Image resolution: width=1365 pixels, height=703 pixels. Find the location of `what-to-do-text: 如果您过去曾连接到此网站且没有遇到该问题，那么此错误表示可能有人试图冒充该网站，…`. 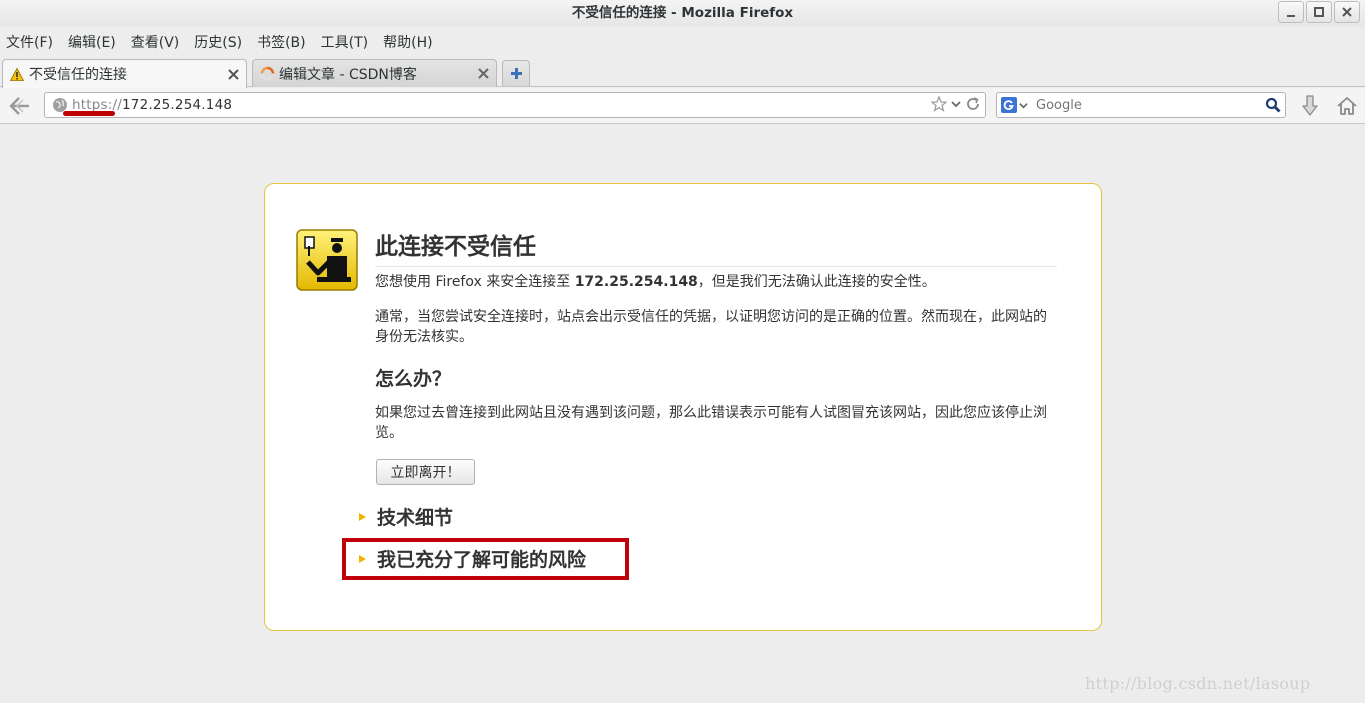

what-to-do-text: 如果您过去曾连接到此网站且没有遇到该问题，那么此错误表示可能有人试图冒充该网站，… is located at coordinates (711, 423).